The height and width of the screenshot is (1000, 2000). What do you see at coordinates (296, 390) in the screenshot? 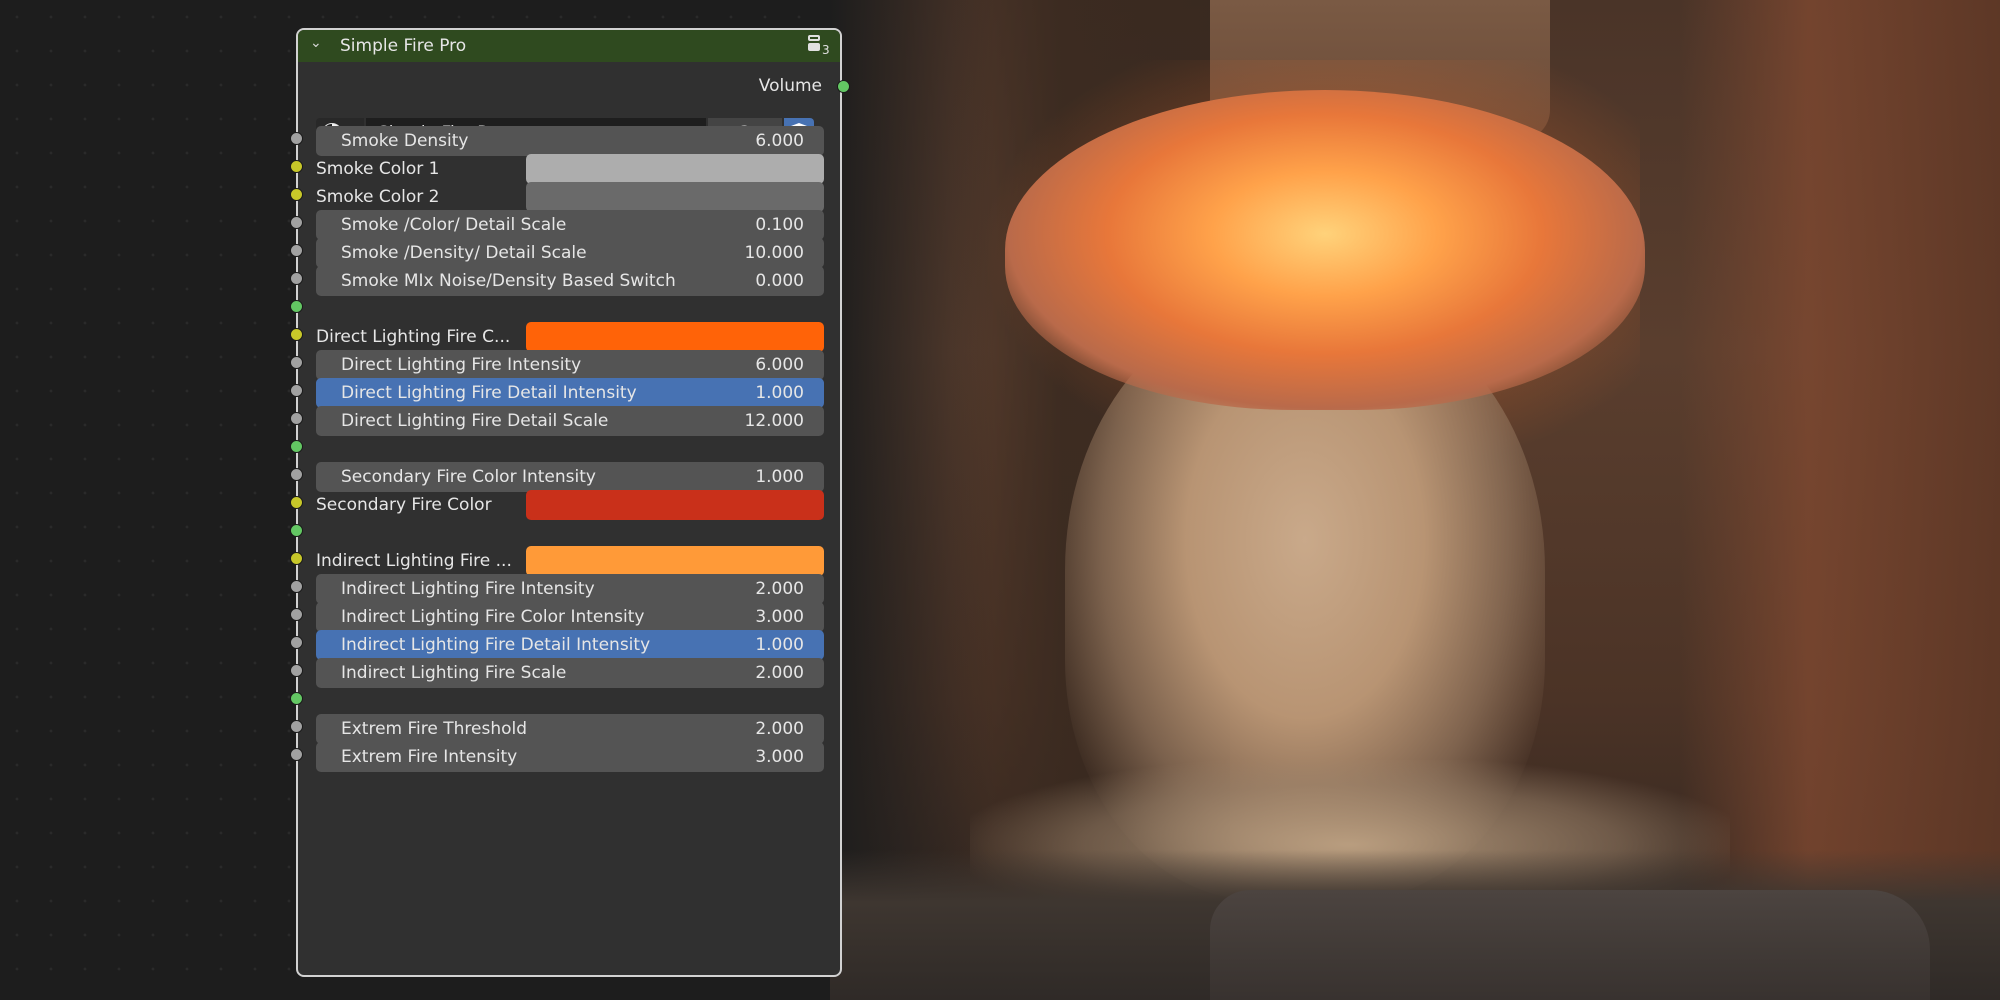
I see `input-socket-direct-fire-detail-intensity` at bounding box center [296, 390].